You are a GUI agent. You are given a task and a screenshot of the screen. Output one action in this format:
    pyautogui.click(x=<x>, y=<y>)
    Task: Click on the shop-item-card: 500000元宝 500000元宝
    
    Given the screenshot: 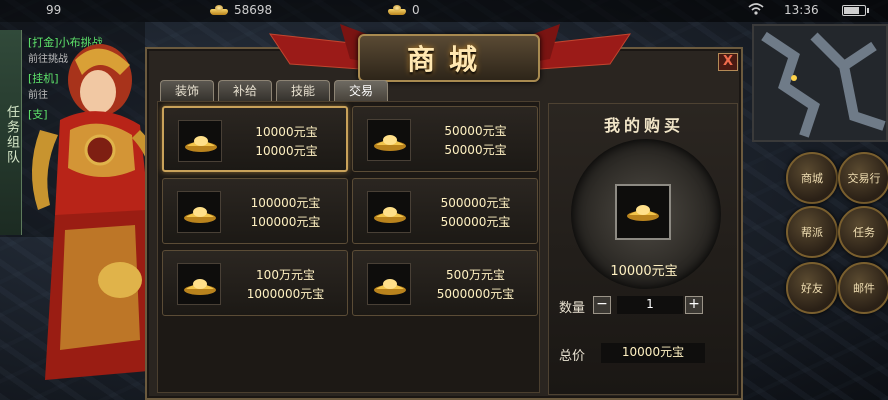 What is the action you would take?
    pyautogui.click(x=445, y=211)
    